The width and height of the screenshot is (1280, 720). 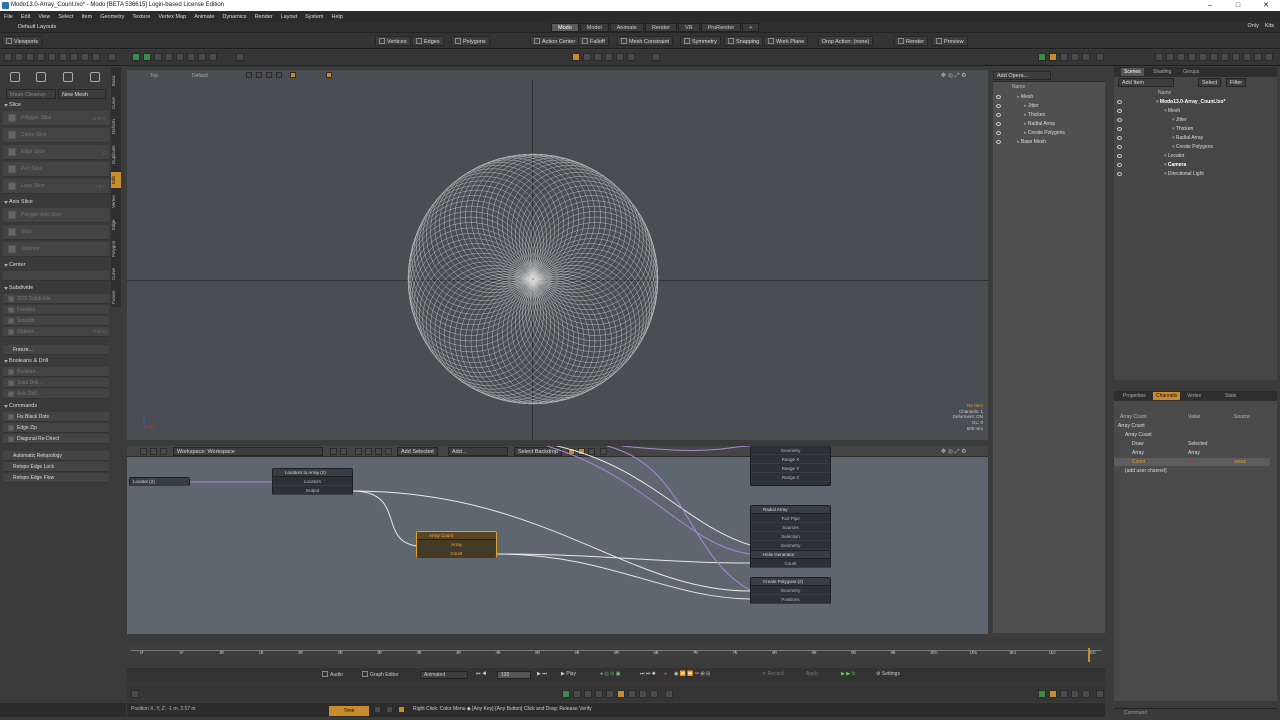 What do you see at coordinates (312, 490) in the screenshot?
I see `output-port: Output` at bounding box center [312, 490].